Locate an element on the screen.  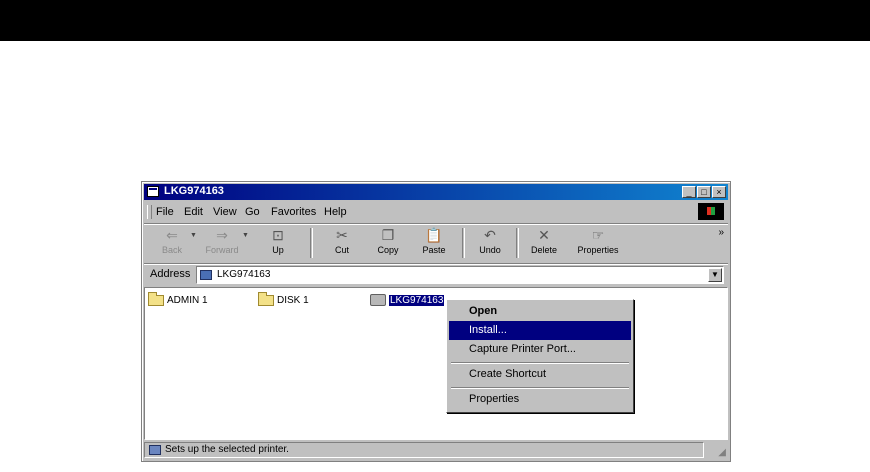
printer-status-icon is located at coordinates (155, 450).